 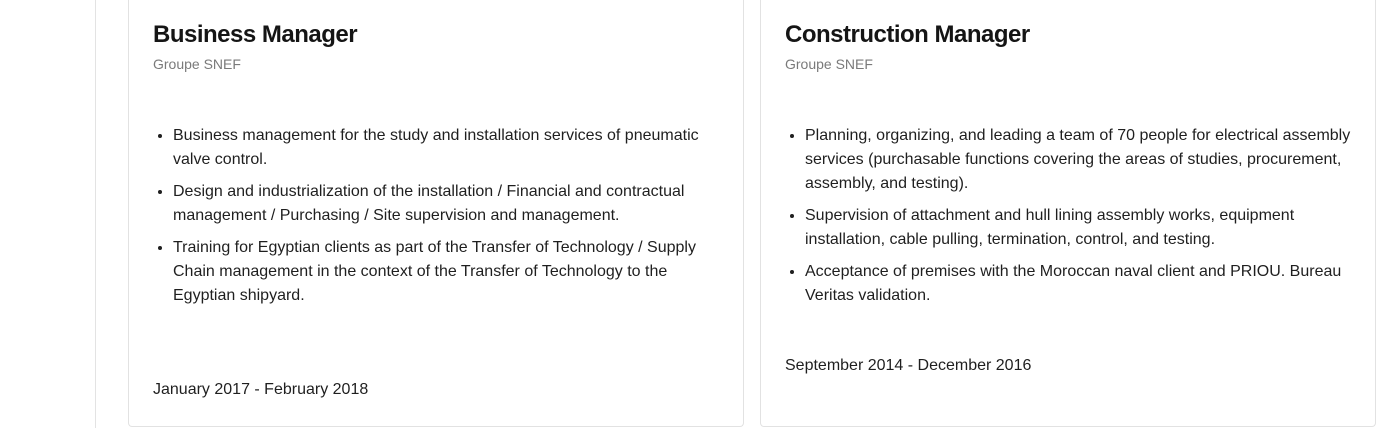 I want to click on employment-dates: January 2017 - February 2018, so click(x=261, y=389).